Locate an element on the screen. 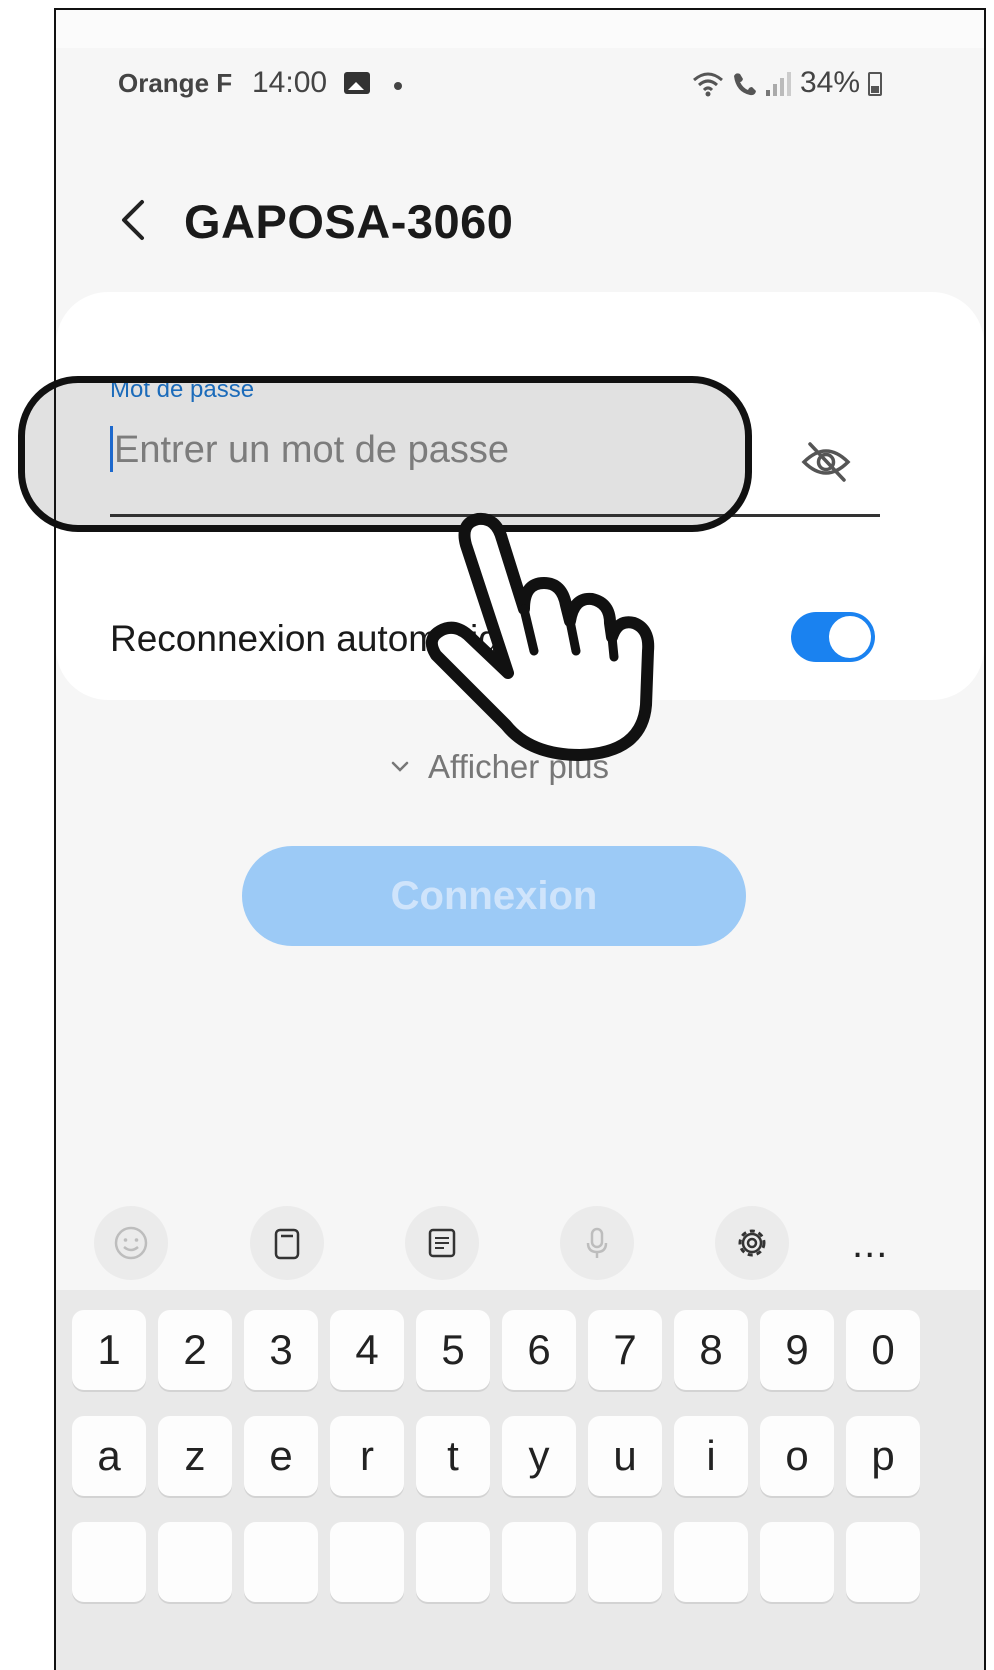 The height and width of the screenshot is (1670, 994). key-o: o is located at coordinates (797, 1456).